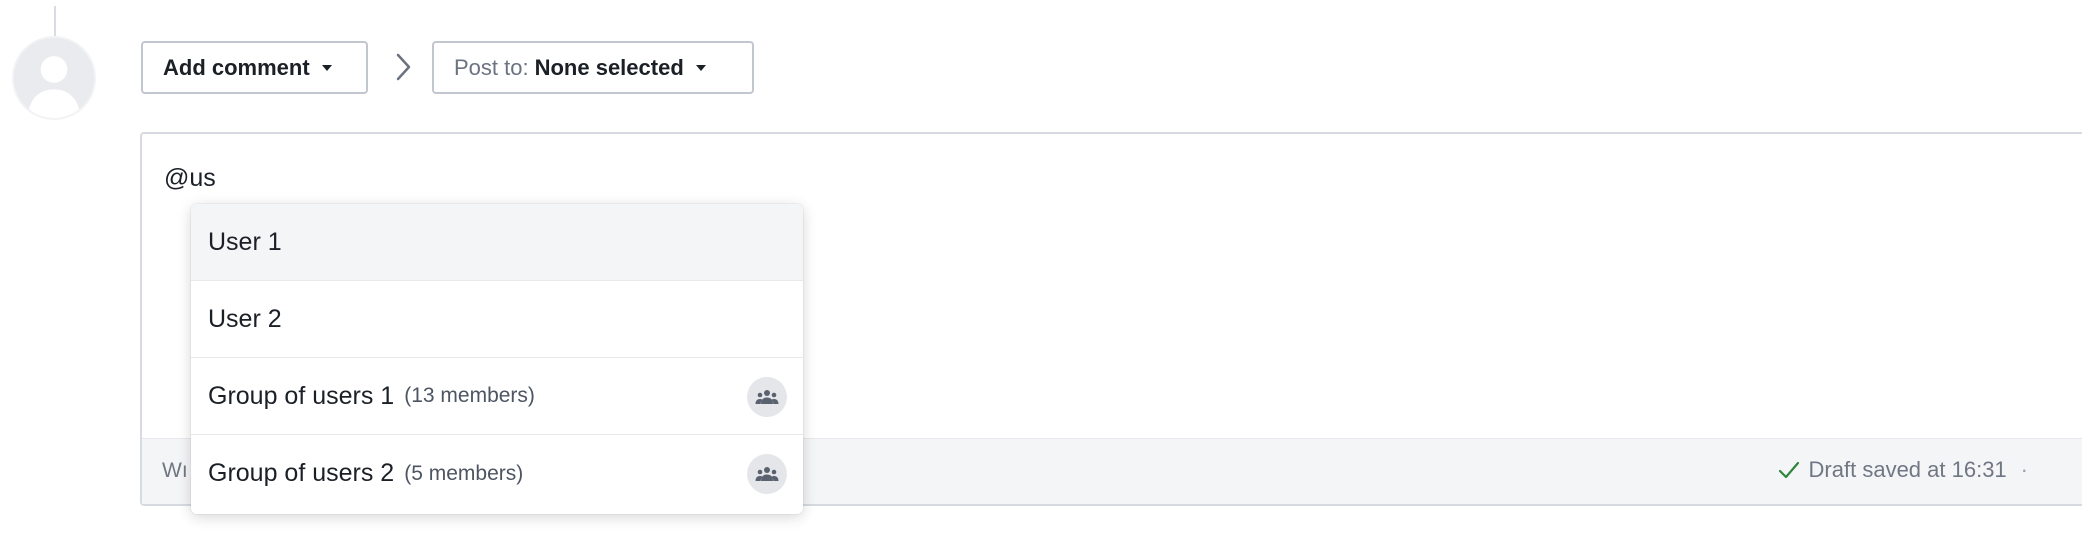 The image size is (2082, 540). I want to click on thread-line, so click(55, 22).